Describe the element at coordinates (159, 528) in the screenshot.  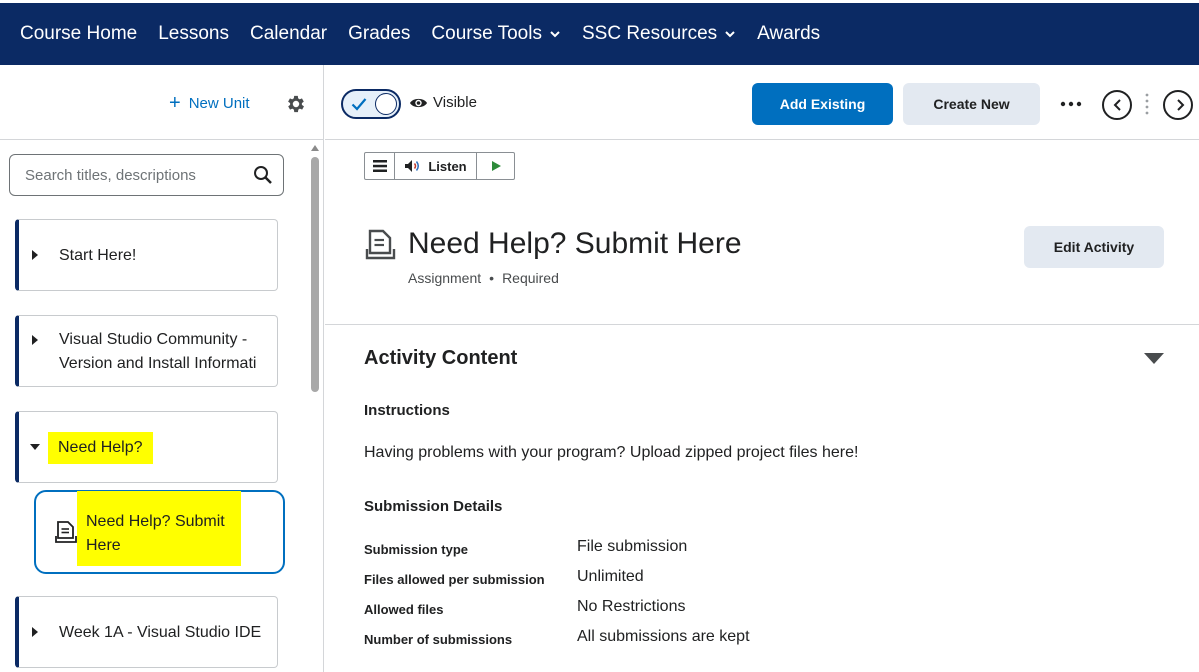
I see `activity-label: Need Help? Submit Here` at that location.